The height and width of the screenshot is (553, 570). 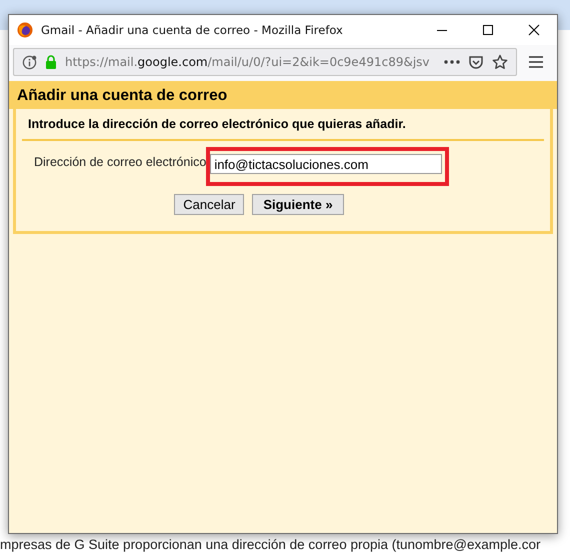 I want to click on field-label: Dirección de correo electrónico, so click(x=120, y=161).